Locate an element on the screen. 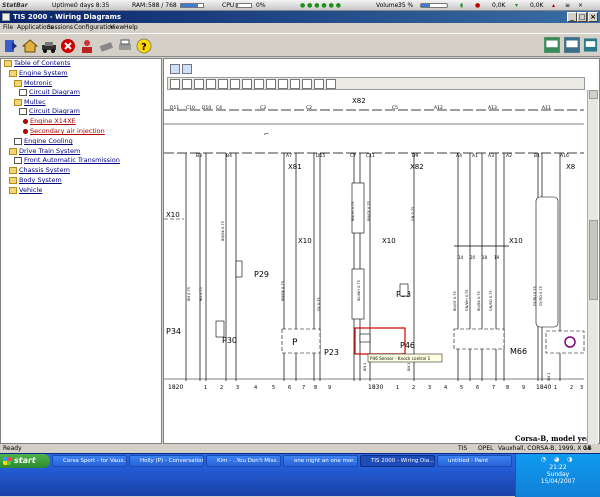 Image resolution: width=600 pixels, height=497 pixels. vertical-scrollbar is located at coordinates (592, 267).